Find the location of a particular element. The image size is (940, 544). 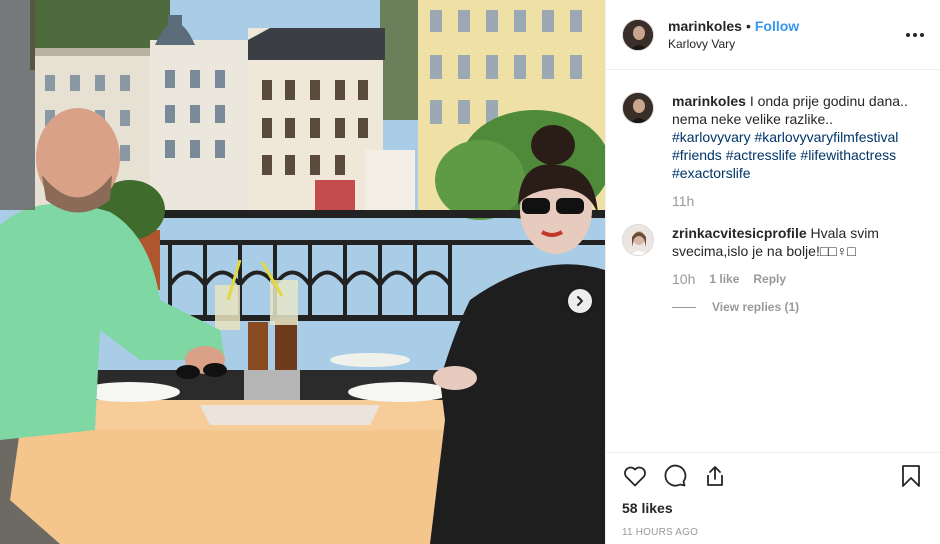

view-replies-button: View replies (1) is located at coordinates (792, 307).